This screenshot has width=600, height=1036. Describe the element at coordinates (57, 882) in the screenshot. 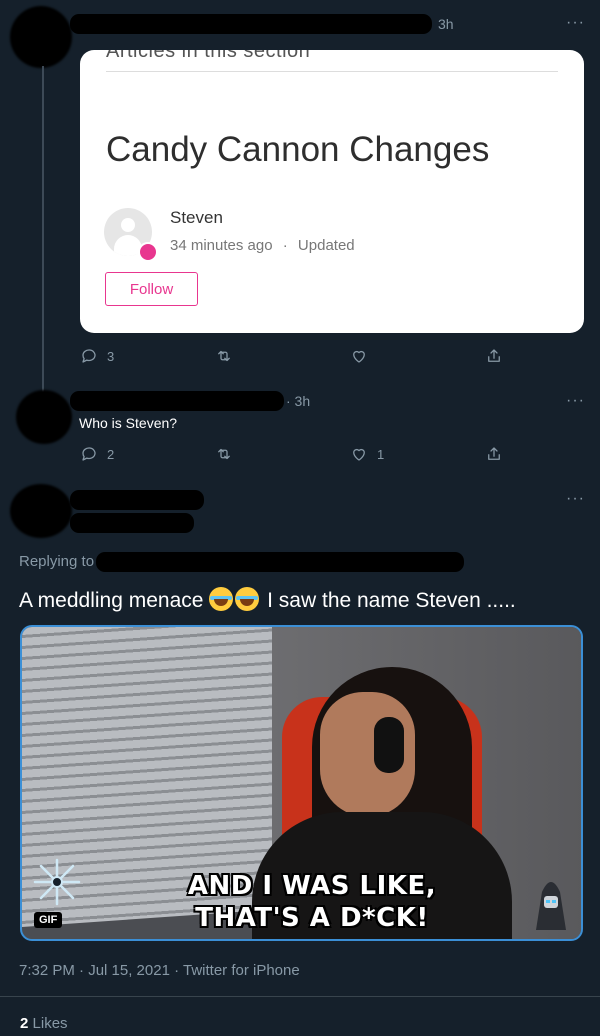

I see `streamer-logo-icon` at that location.